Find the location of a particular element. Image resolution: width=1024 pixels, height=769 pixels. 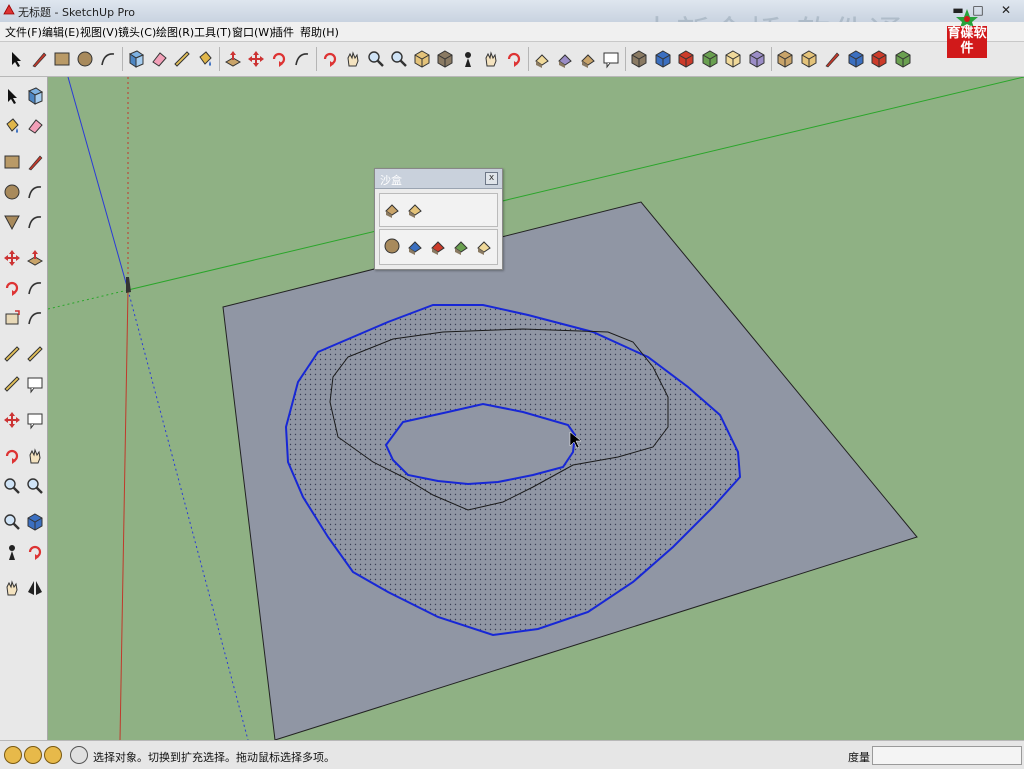

sandbox-close-button: x is located at coordinates (491, 178).